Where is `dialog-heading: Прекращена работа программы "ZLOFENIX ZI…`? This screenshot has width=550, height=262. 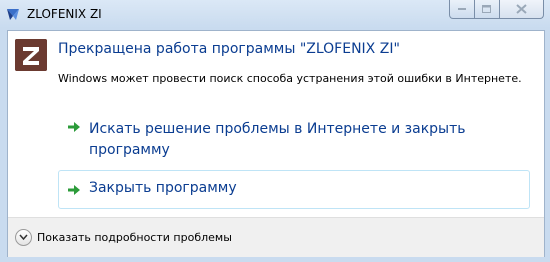
dialog-heading: Прекращена работа программы "ZLOFENIX ZI… is located at coordinates (229, 49).